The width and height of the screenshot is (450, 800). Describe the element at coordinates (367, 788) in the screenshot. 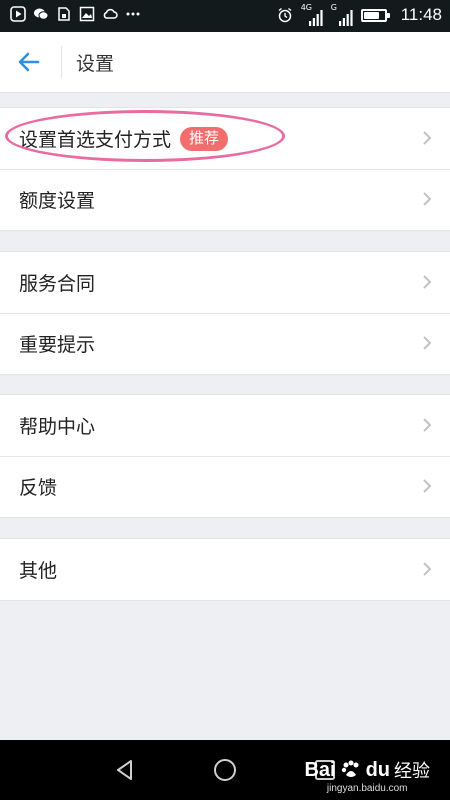

I see `watermark-url: jingyan.baidu.com` at that location.